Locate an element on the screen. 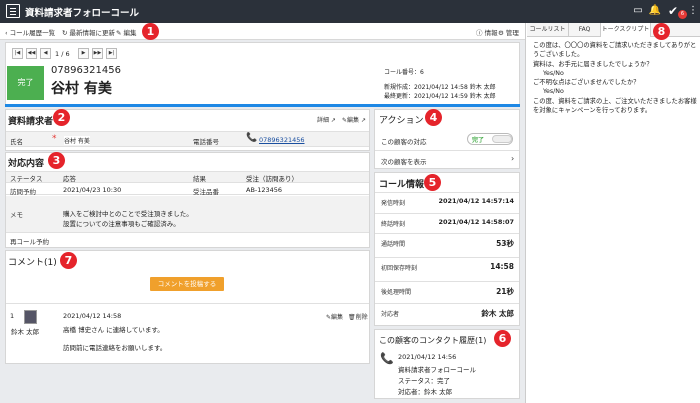 The image size is (700, 403). script-line: ご不明な点はございませんでしたか？ is located at coordinates (586, 83).